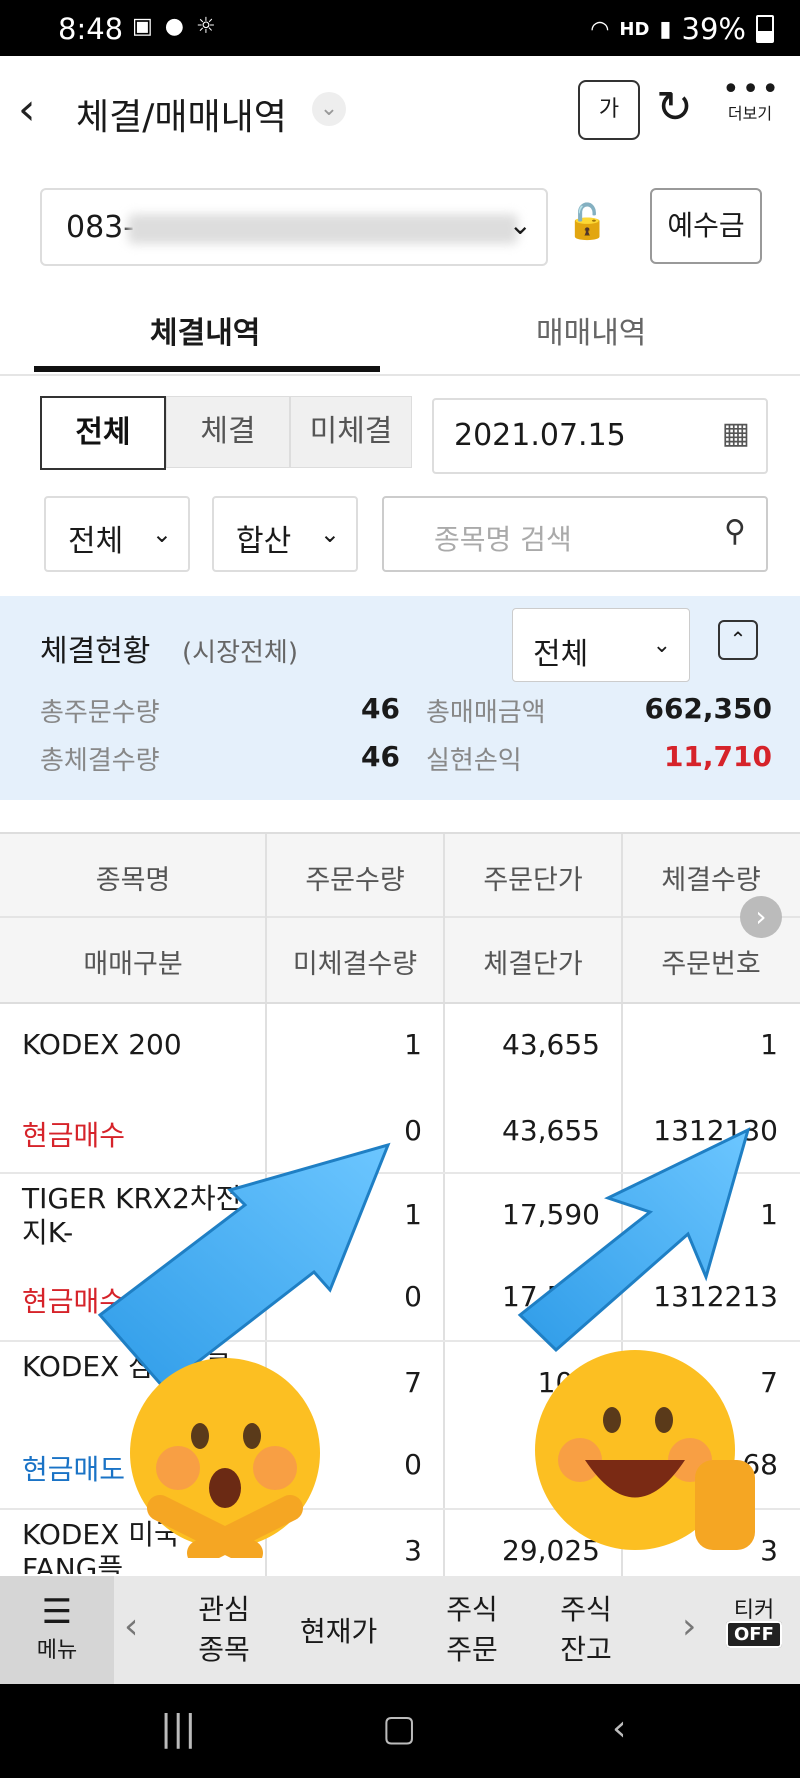  What do you see at coordinates (131, 1626) in the screenshot?
I see `nav-prev-icon: ‹` at bounding box center [131, 1626].